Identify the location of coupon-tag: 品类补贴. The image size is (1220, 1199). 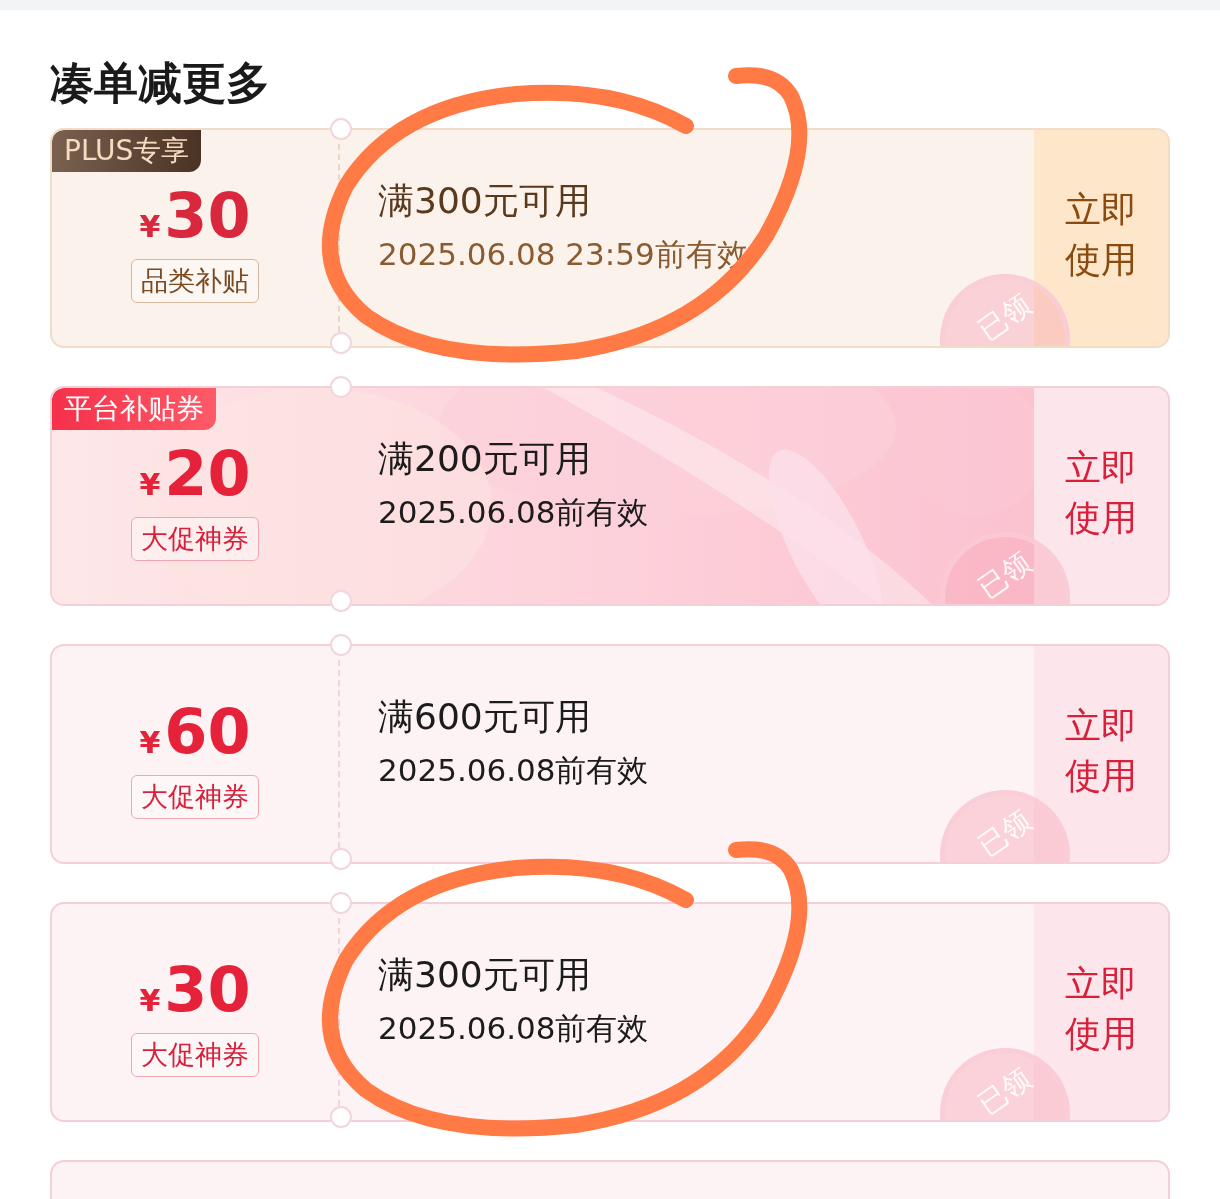
(195, 281).